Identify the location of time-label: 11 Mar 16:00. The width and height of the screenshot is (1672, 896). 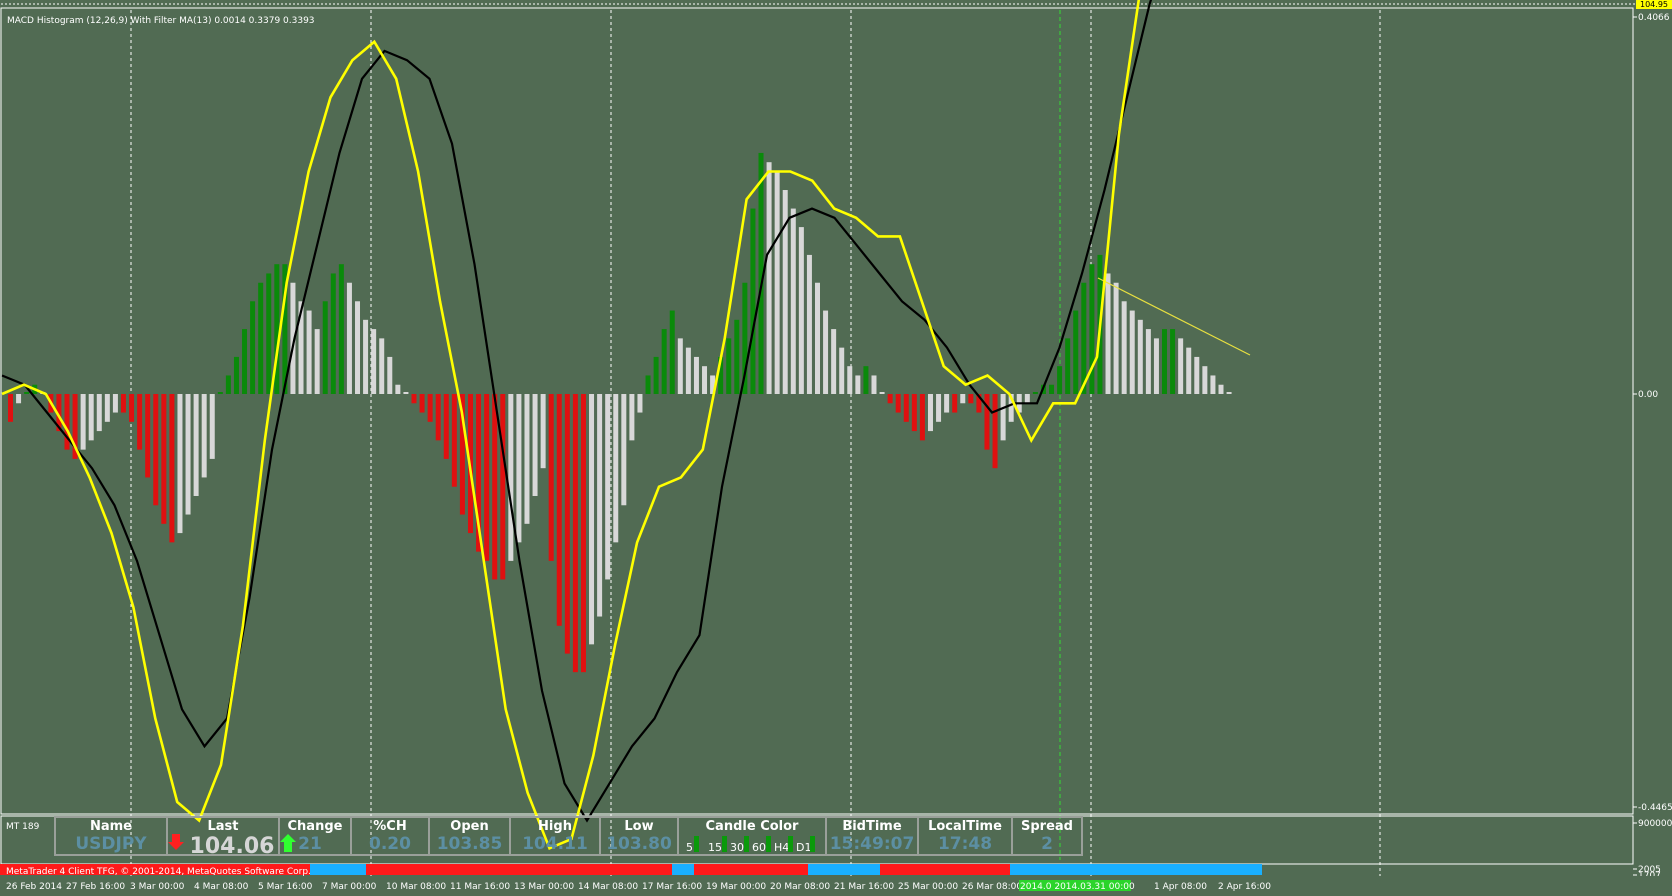
(480, 887).